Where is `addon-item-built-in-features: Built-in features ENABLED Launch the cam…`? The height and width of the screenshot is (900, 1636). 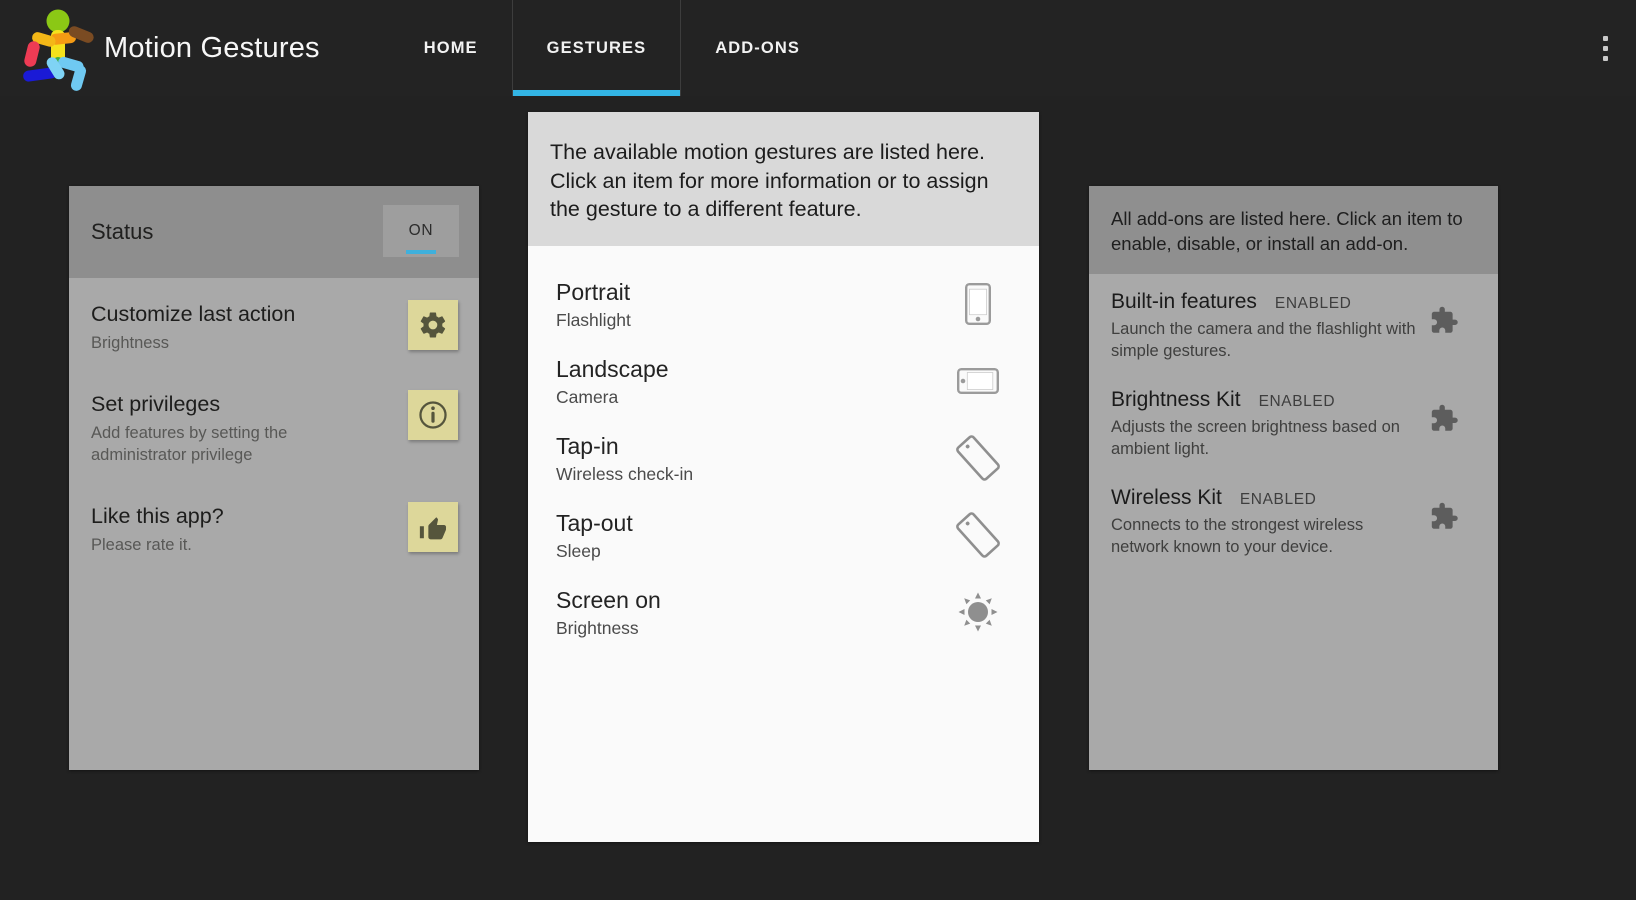
addon-item-built-in-features: Built-in features ENABLED Launch the cam… is located at coordinates (1293, 323).